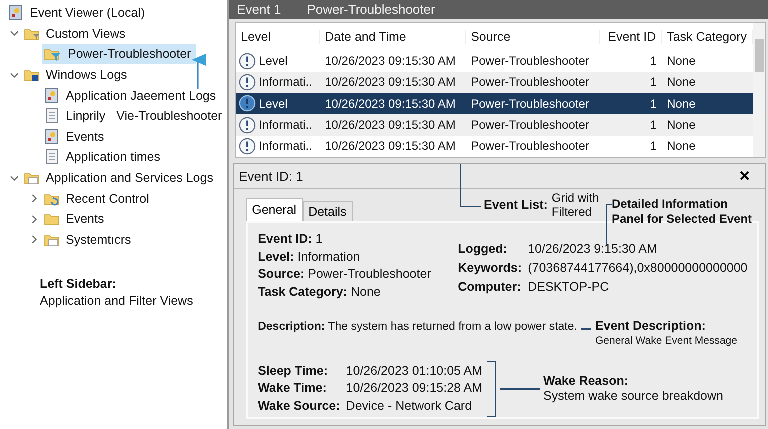 Image resolution: width=768 pixels, height=429 pixels. What do you see at coordinates (278, 37) in the screenshot?
I see `column-header: Level` at bounding box center [278, 37].